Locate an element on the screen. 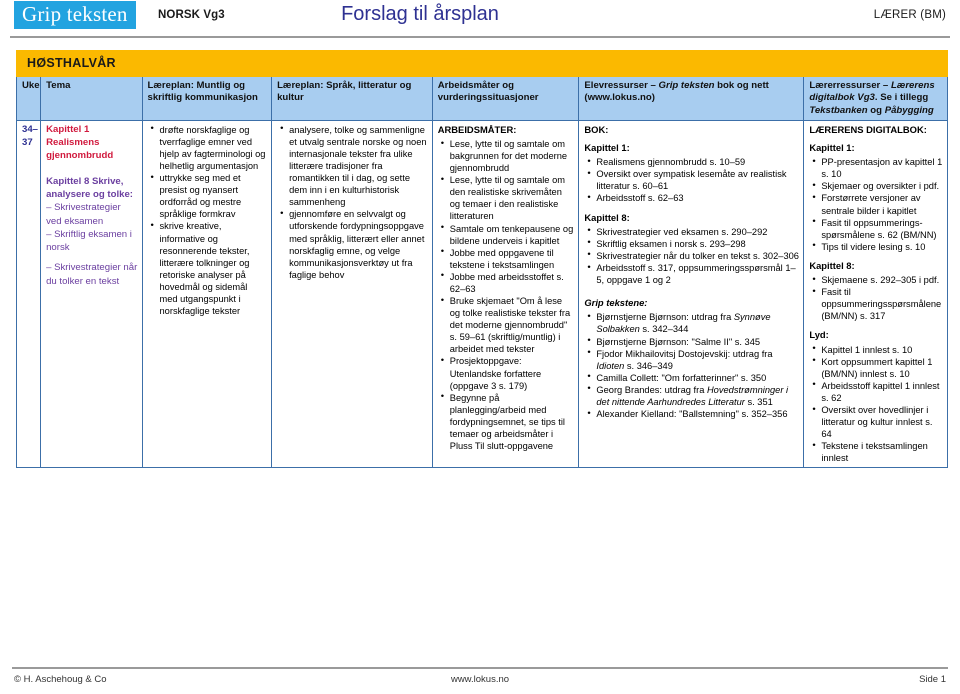 This screenshot has height=694, width=960. season-banner-row: HØSTHALVÅR is located at coordinates (482, 63).